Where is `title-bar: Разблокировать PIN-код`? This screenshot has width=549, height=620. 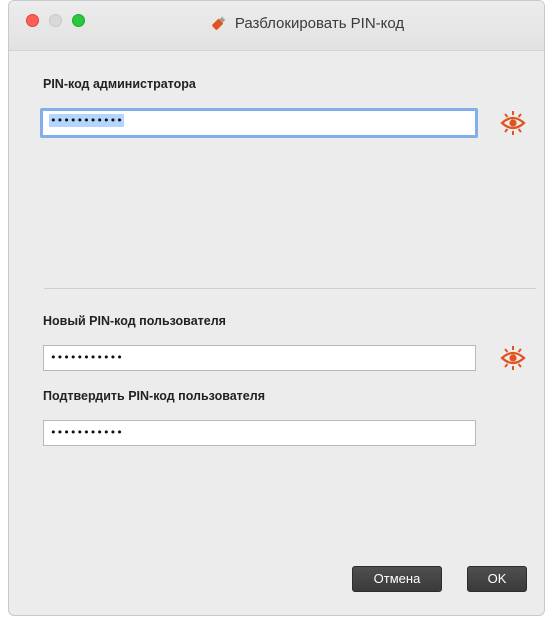 title-bar: Разблокировать PIN-код is located at coordinates (276, 26).